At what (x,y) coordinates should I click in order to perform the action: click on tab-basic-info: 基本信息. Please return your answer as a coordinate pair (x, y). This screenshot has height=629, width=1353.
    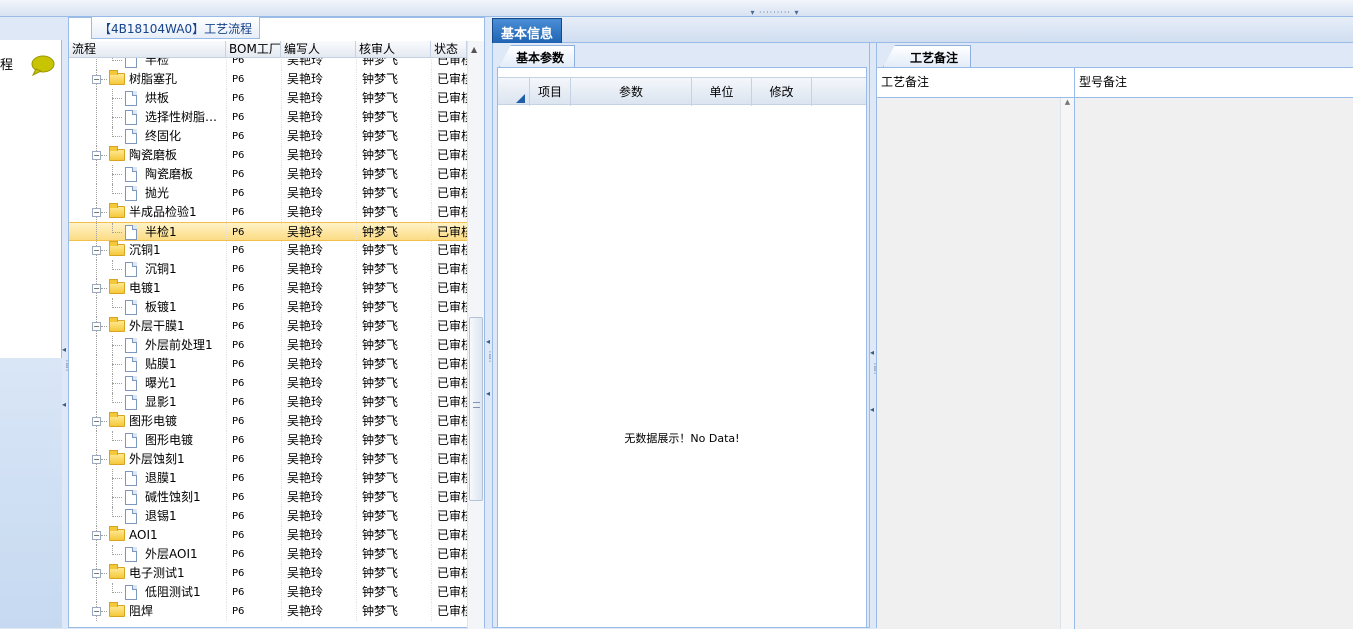
    Looking at the image, I should click on (527, 30).